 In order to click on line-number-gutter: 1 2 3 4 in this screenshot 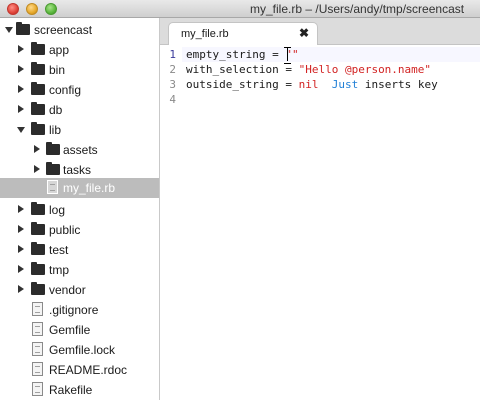, I will do `click(171, 222)`.